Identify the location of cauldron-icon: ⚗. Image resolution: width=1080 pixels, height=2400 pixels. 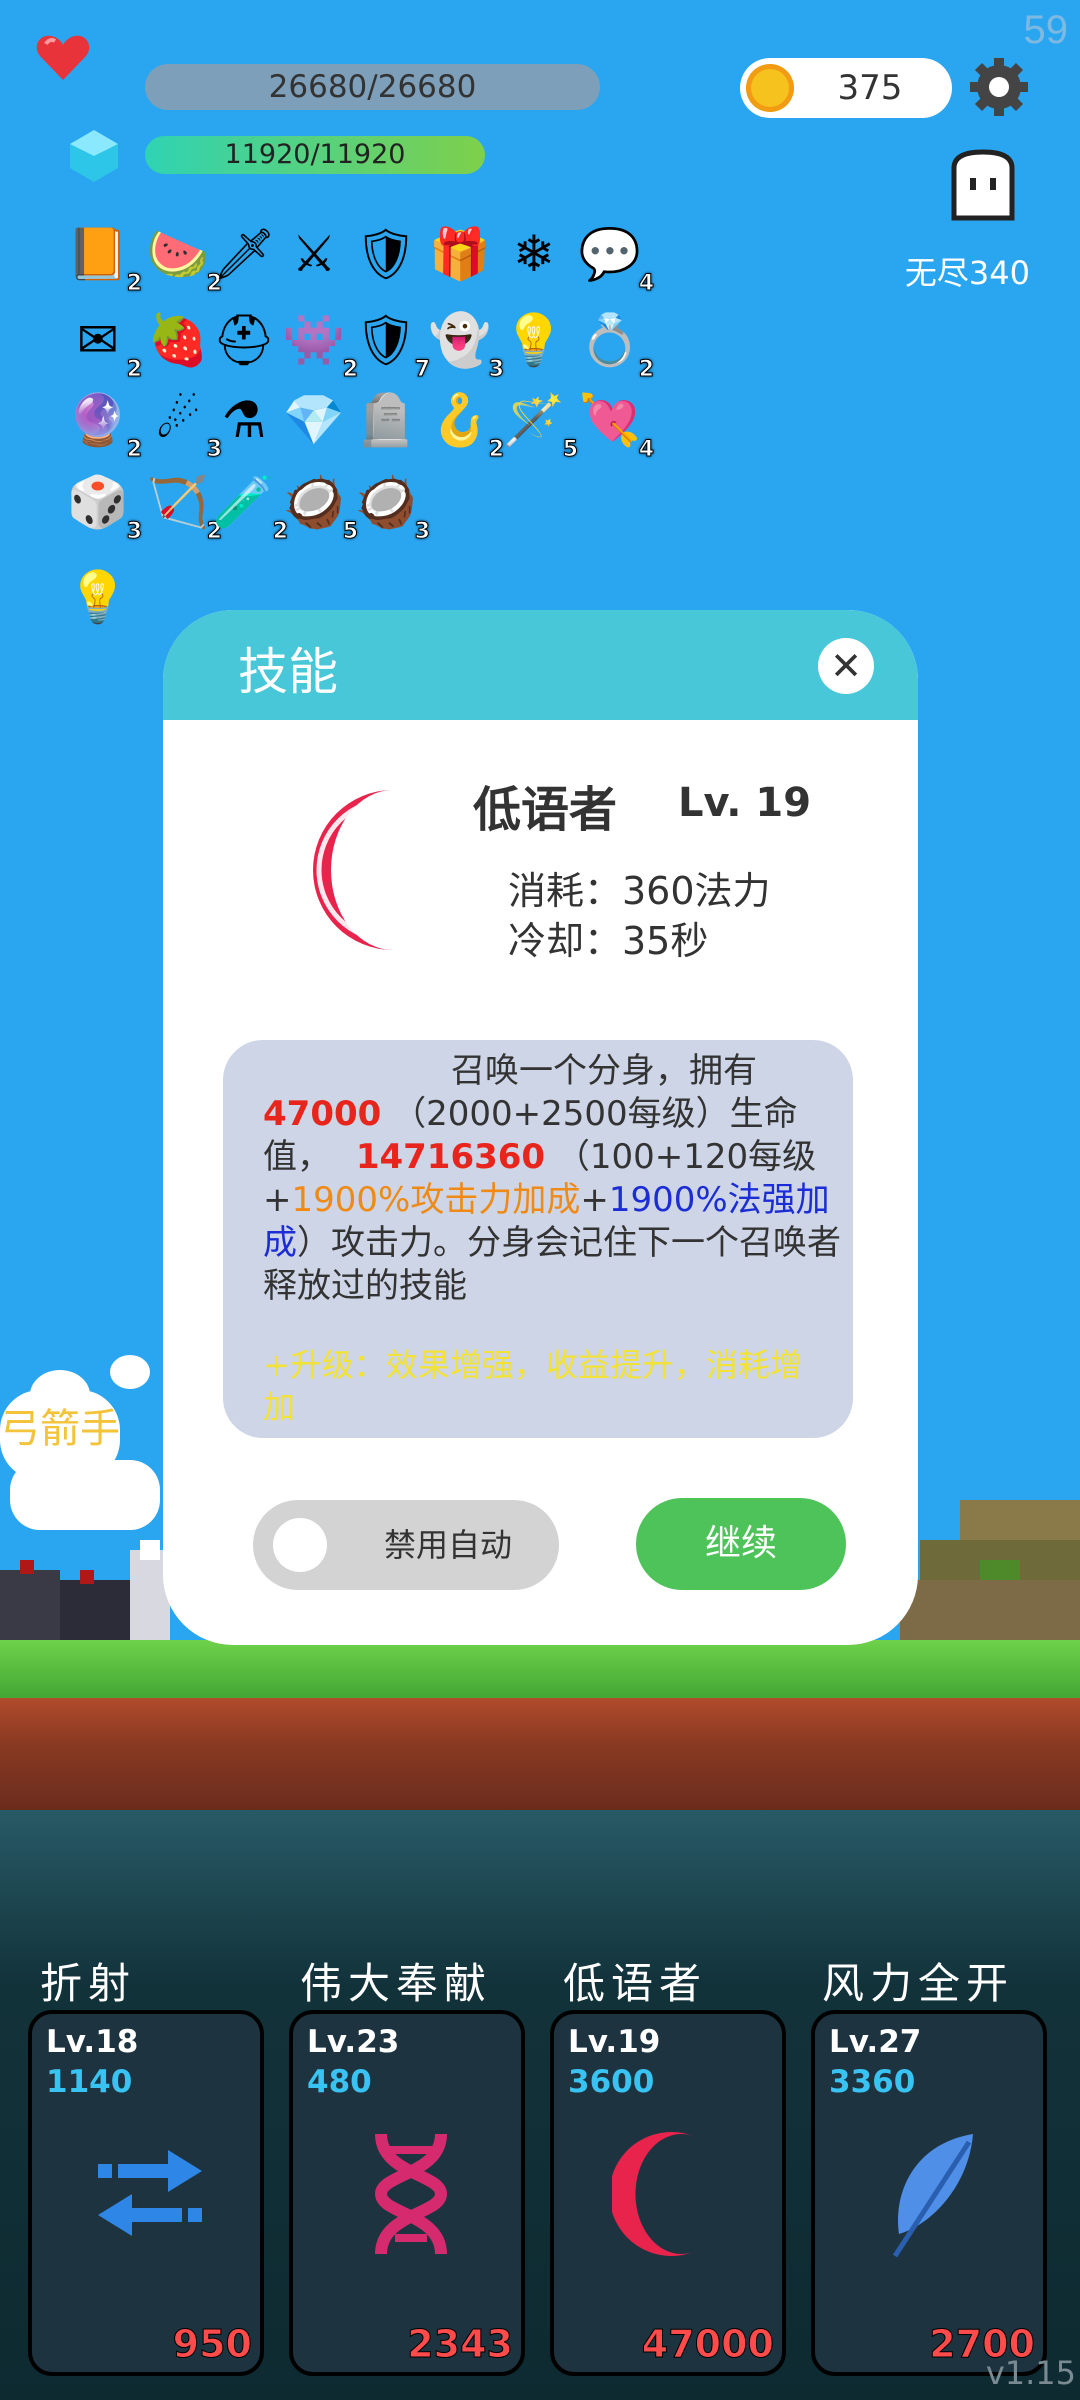
(244, 420).